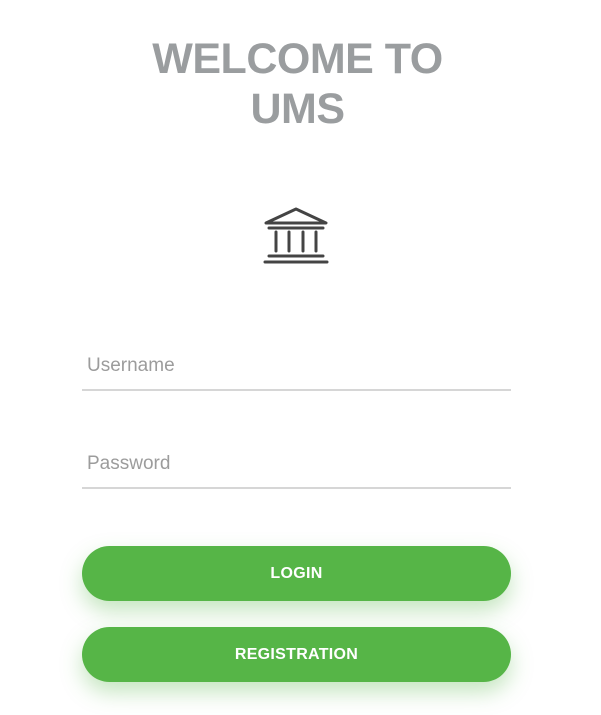 The image size is (601, 715). I want to click on username-input, so click(296, 367).